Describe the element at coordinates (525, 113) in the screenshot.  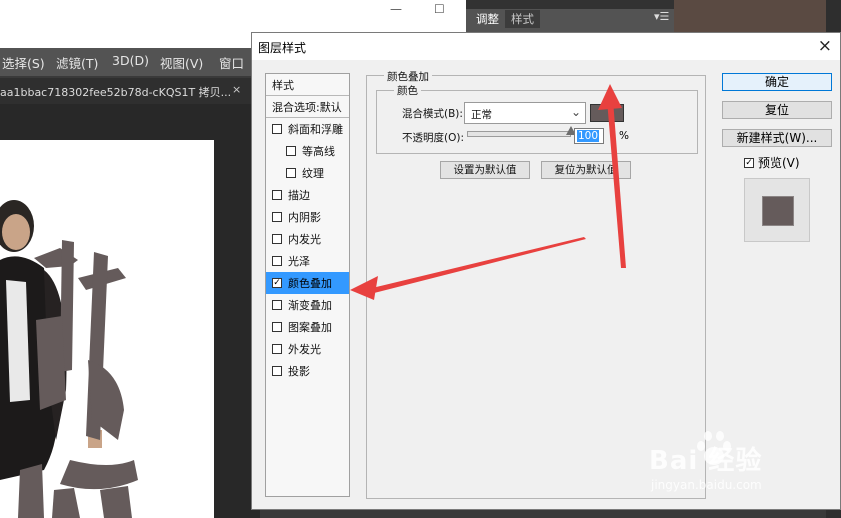
I see `blend-mode-select: 正常 ⌄` at that location.